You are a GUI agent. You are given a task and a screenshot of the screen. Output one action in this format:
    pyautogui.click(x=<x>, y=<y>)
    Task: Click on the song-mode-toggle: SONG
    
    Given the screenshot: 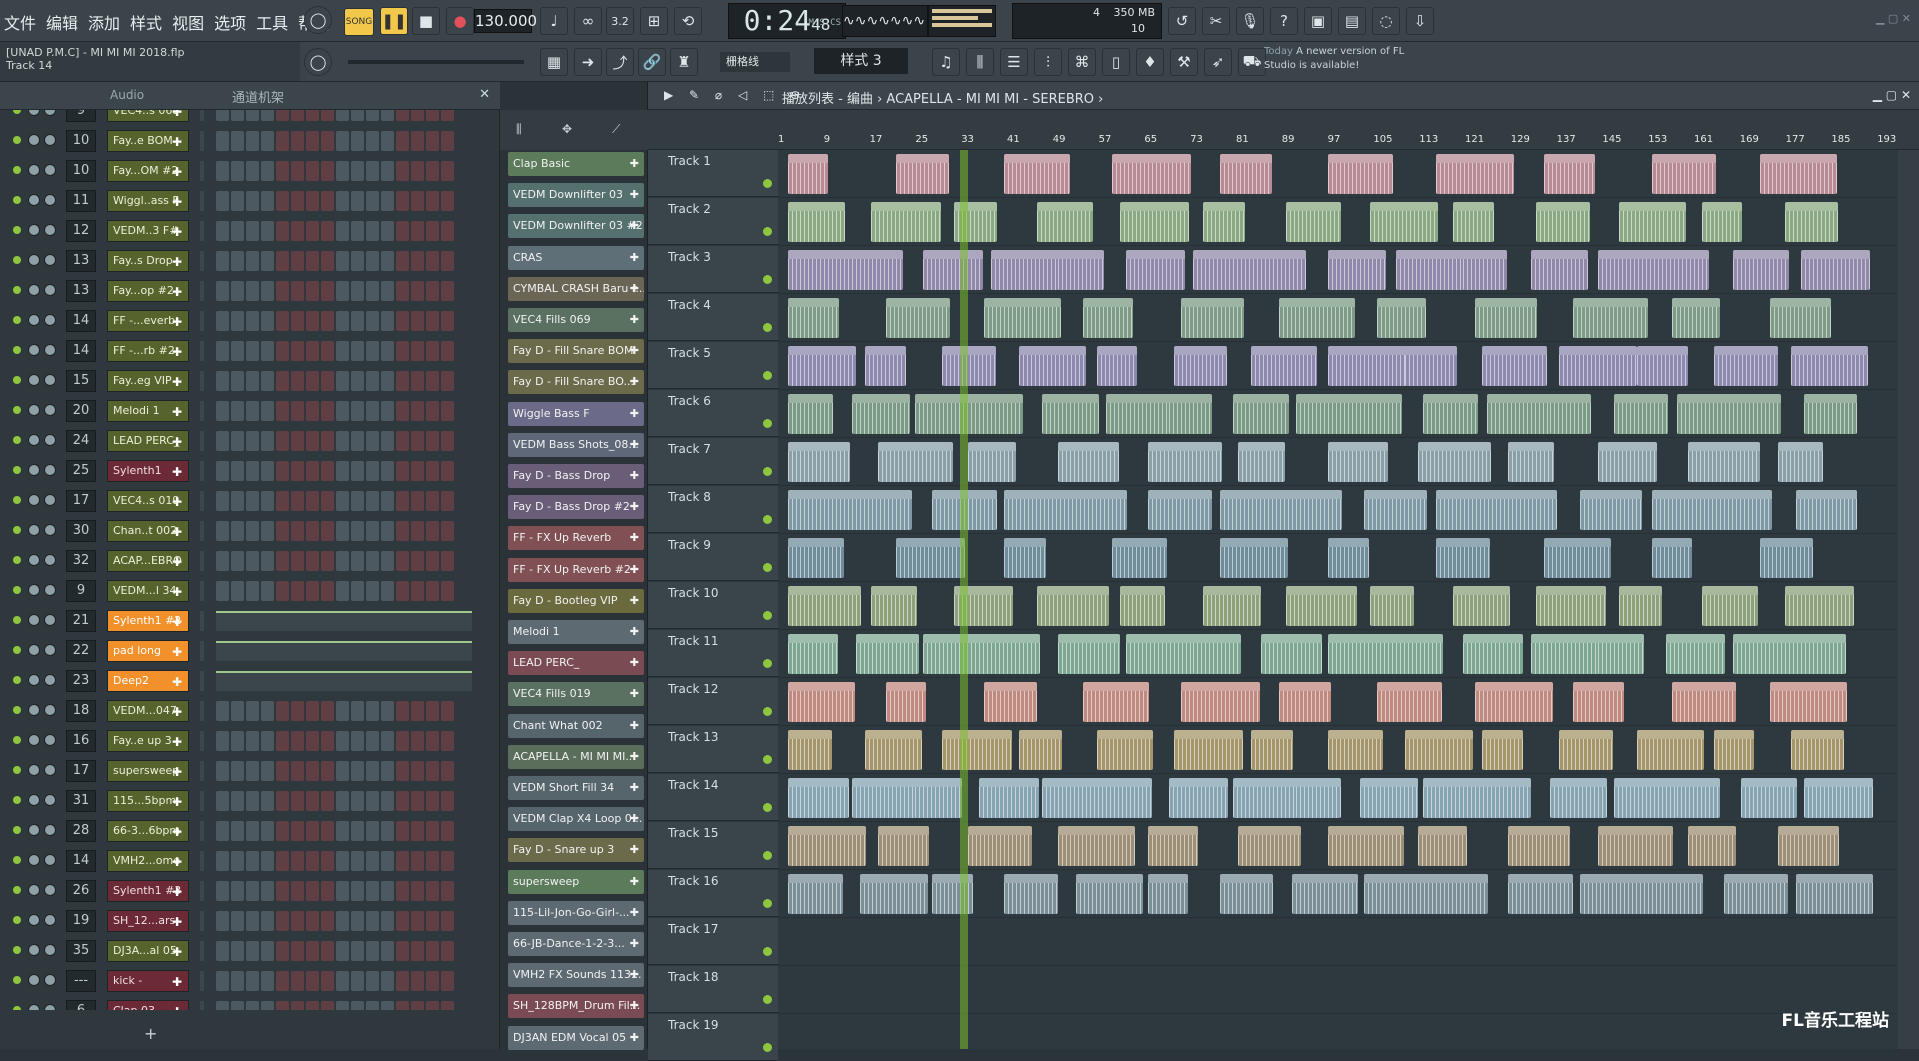 What is the action you would take?
    pyautogui.click(x=359, y=22)
    